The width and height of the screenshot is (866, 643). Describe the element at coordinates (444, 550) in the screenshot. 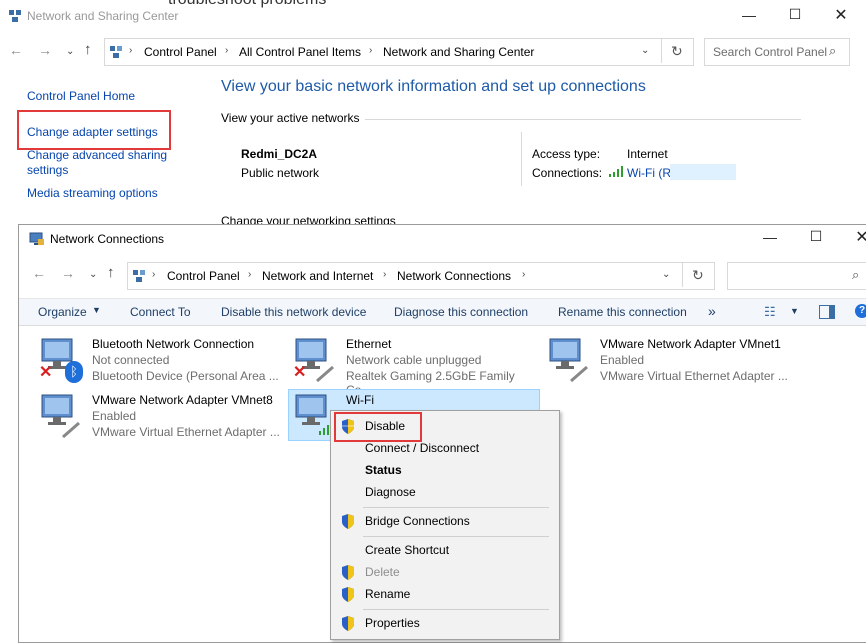

I see `menu-item-create-shortcut: Create Shortcut` at that location.